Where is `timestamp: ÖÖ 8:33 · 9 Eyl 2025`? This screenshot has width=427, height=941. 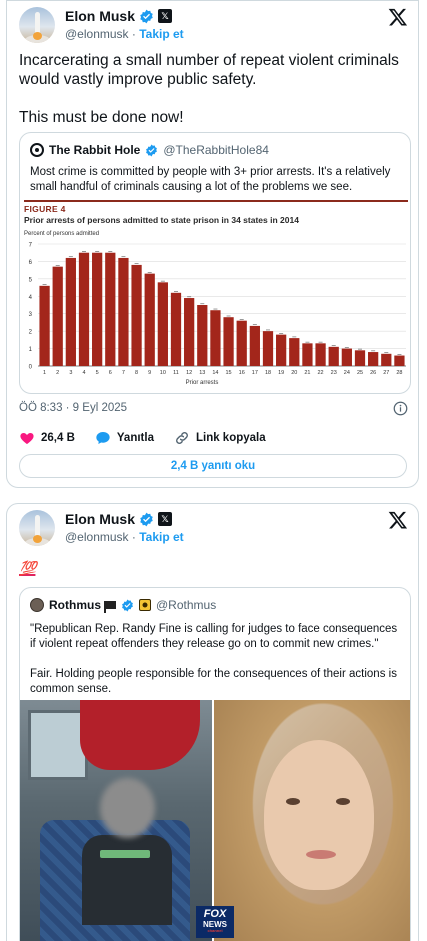
timestamp: ÖÖ 8:33 · 9 Eyl 2025 is located at coordinates (73, 408).